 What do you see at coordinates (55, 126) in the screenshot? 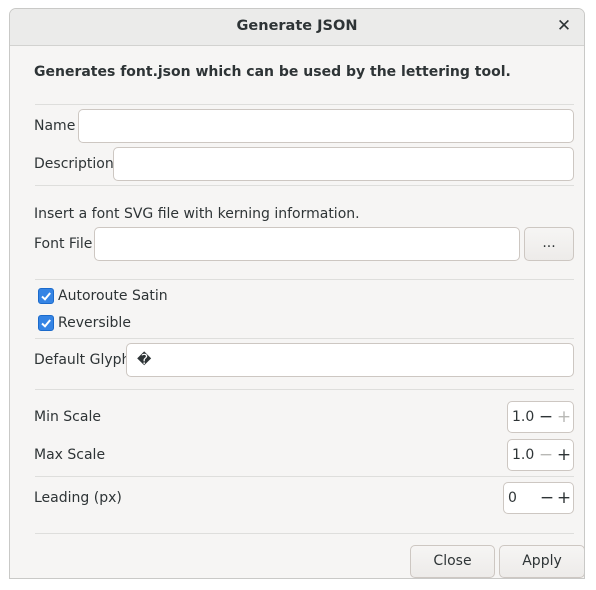
I see `name-label: Name` at bounding box center [55, 126].